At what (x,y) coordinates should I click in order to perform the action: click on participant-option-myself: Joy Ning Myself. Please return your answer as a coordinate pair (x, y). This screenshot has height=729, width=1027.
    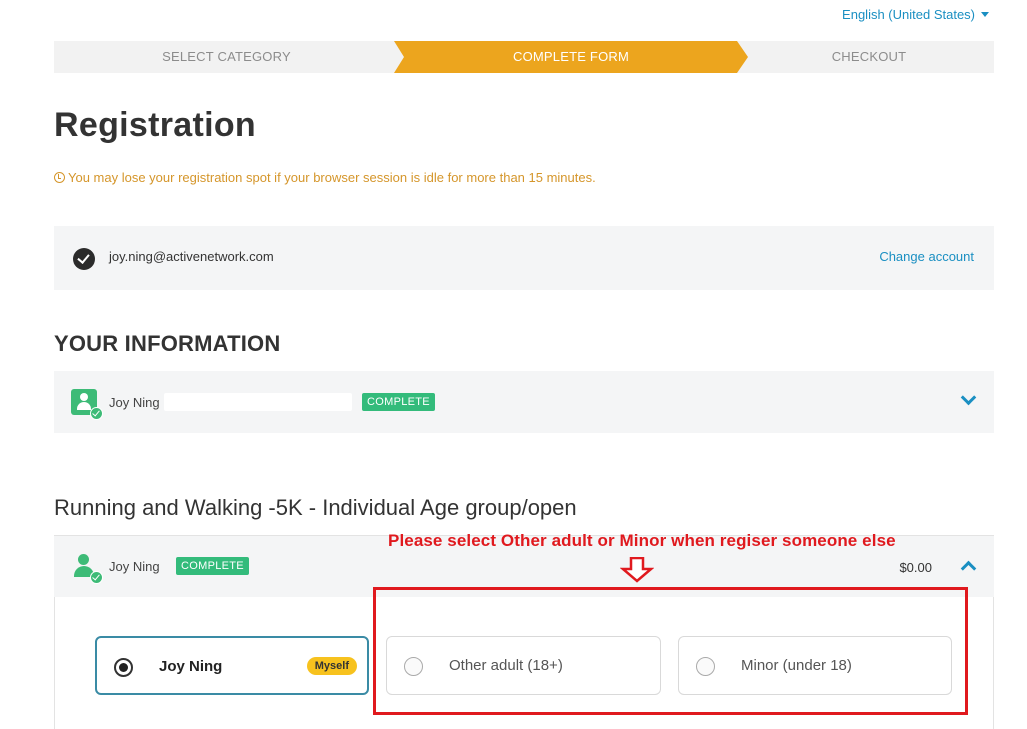
    Looking at the image, I should click on (232, 665).